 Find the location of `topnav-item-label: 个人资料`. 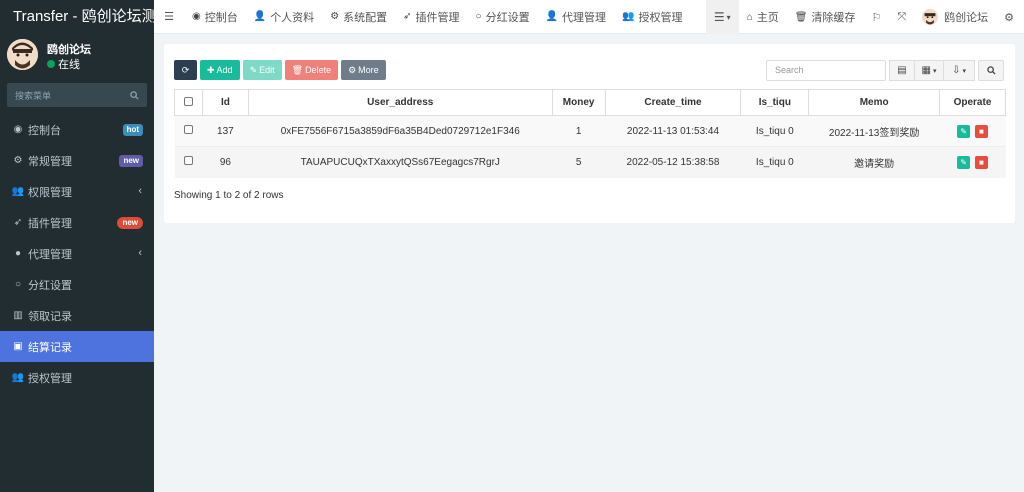

topnav-item-label: 个人资料 is located at coordinates (292, 17).